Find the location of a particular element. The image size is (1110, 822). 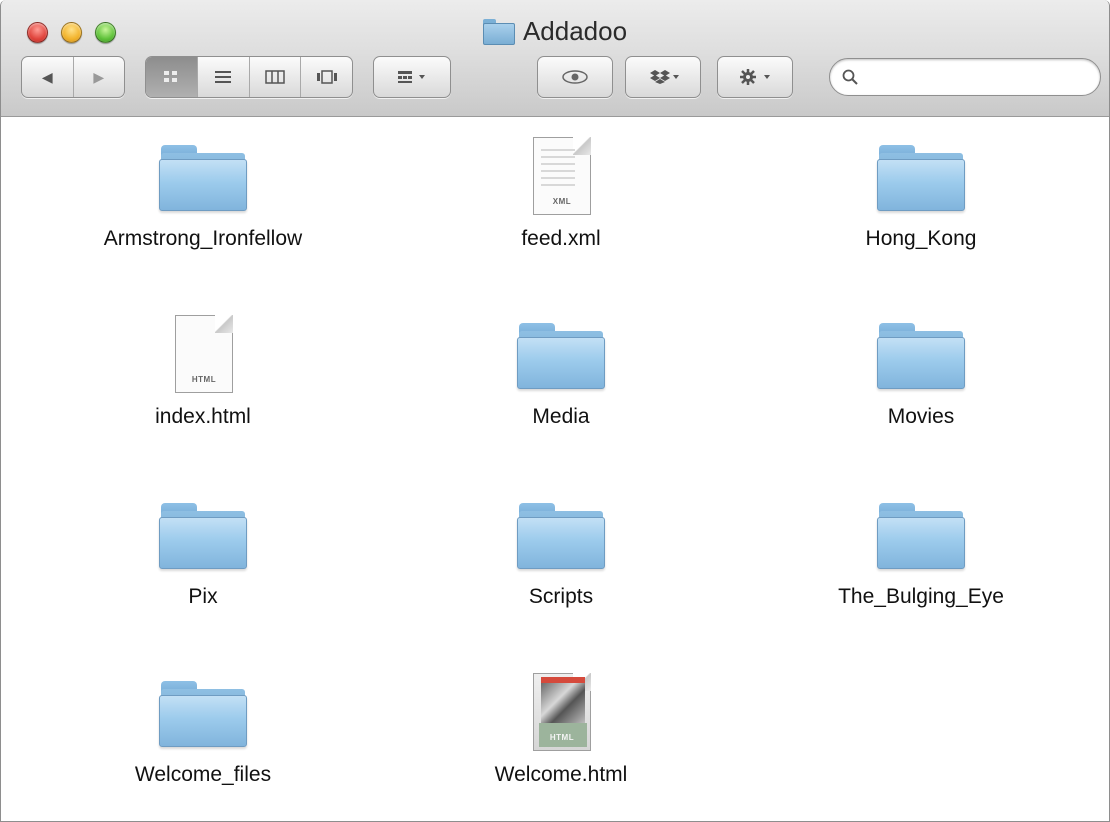

file-name: Welcome_files is located at coordinates (203, 774).